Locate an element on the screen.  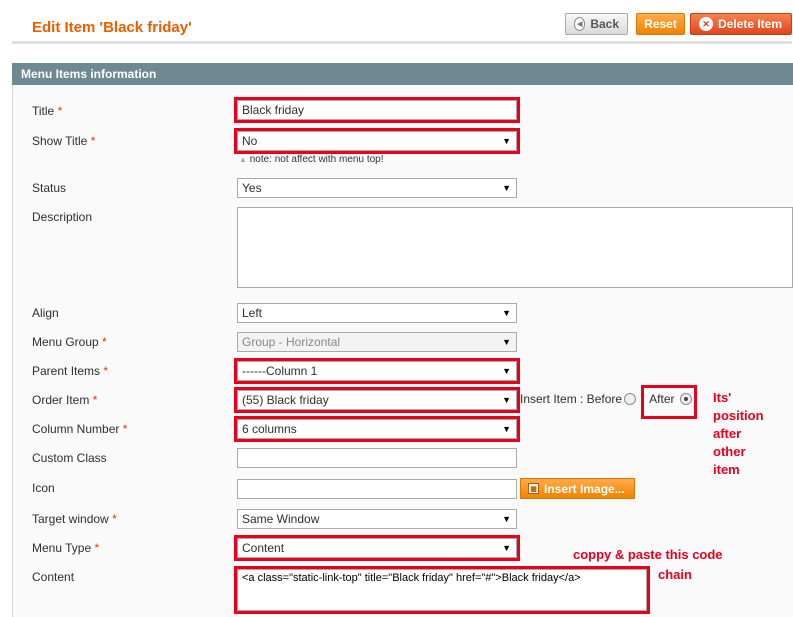
target-window-select: Same Window ▼ is located at coordinates (377, 519).